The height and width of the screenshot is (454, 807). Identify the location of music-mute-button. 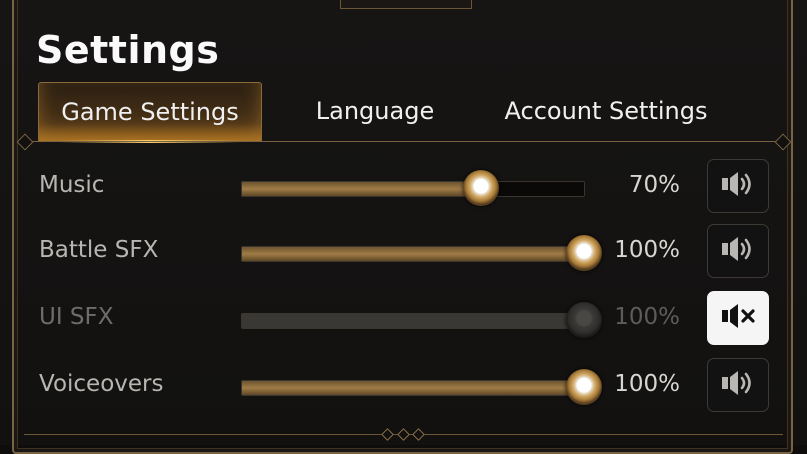
(738, 186).